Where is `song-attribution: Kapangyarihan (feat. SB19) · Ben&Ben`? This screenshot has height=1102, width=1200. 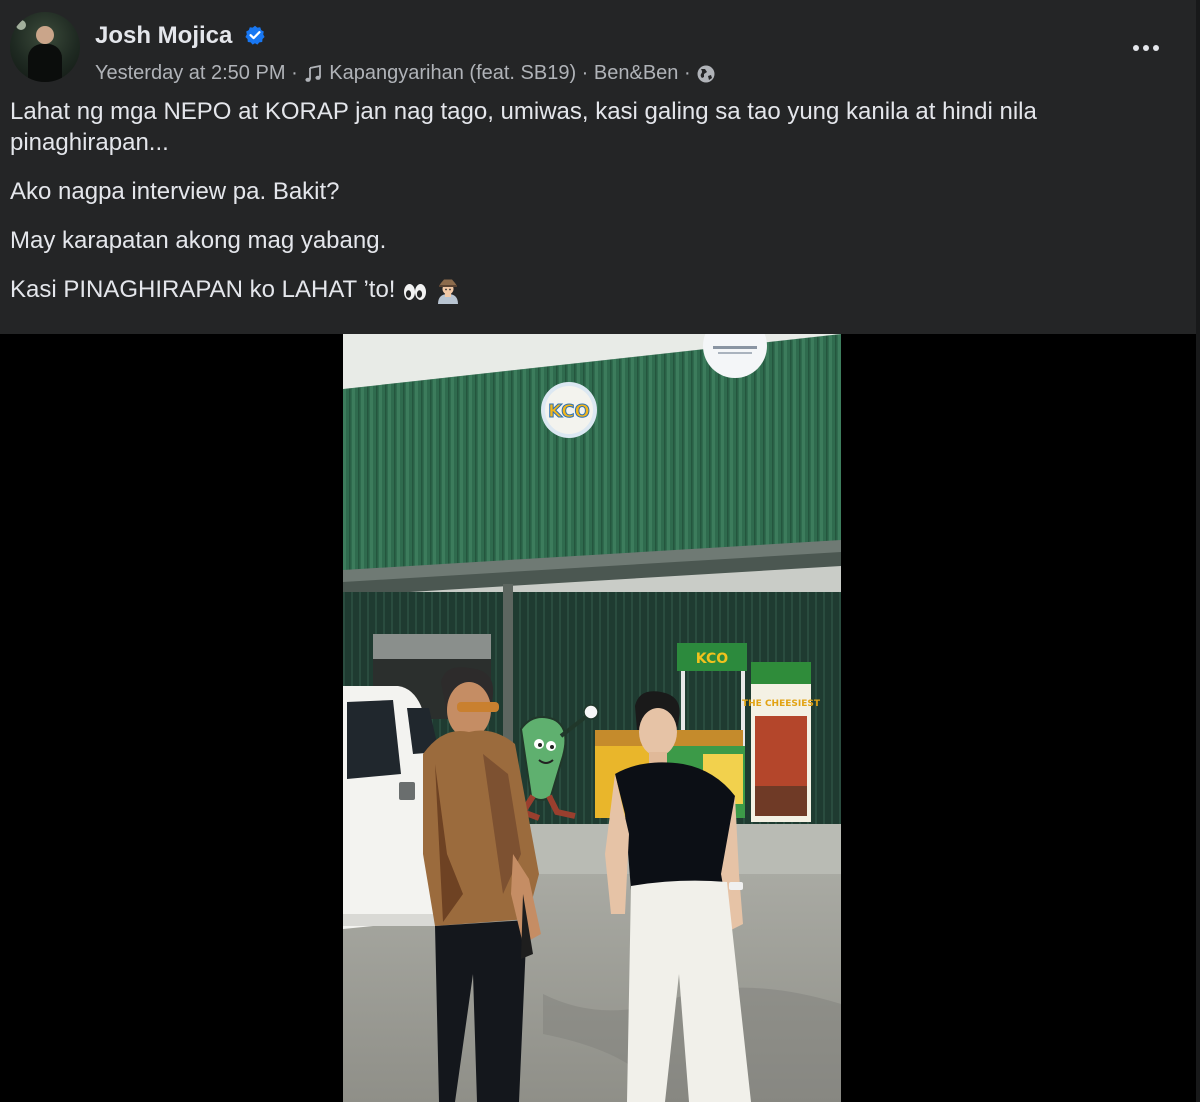
song-attribution: Kapangyarihan (feat. SB19) · Ben&Ben is located at coordinates (503, 73).